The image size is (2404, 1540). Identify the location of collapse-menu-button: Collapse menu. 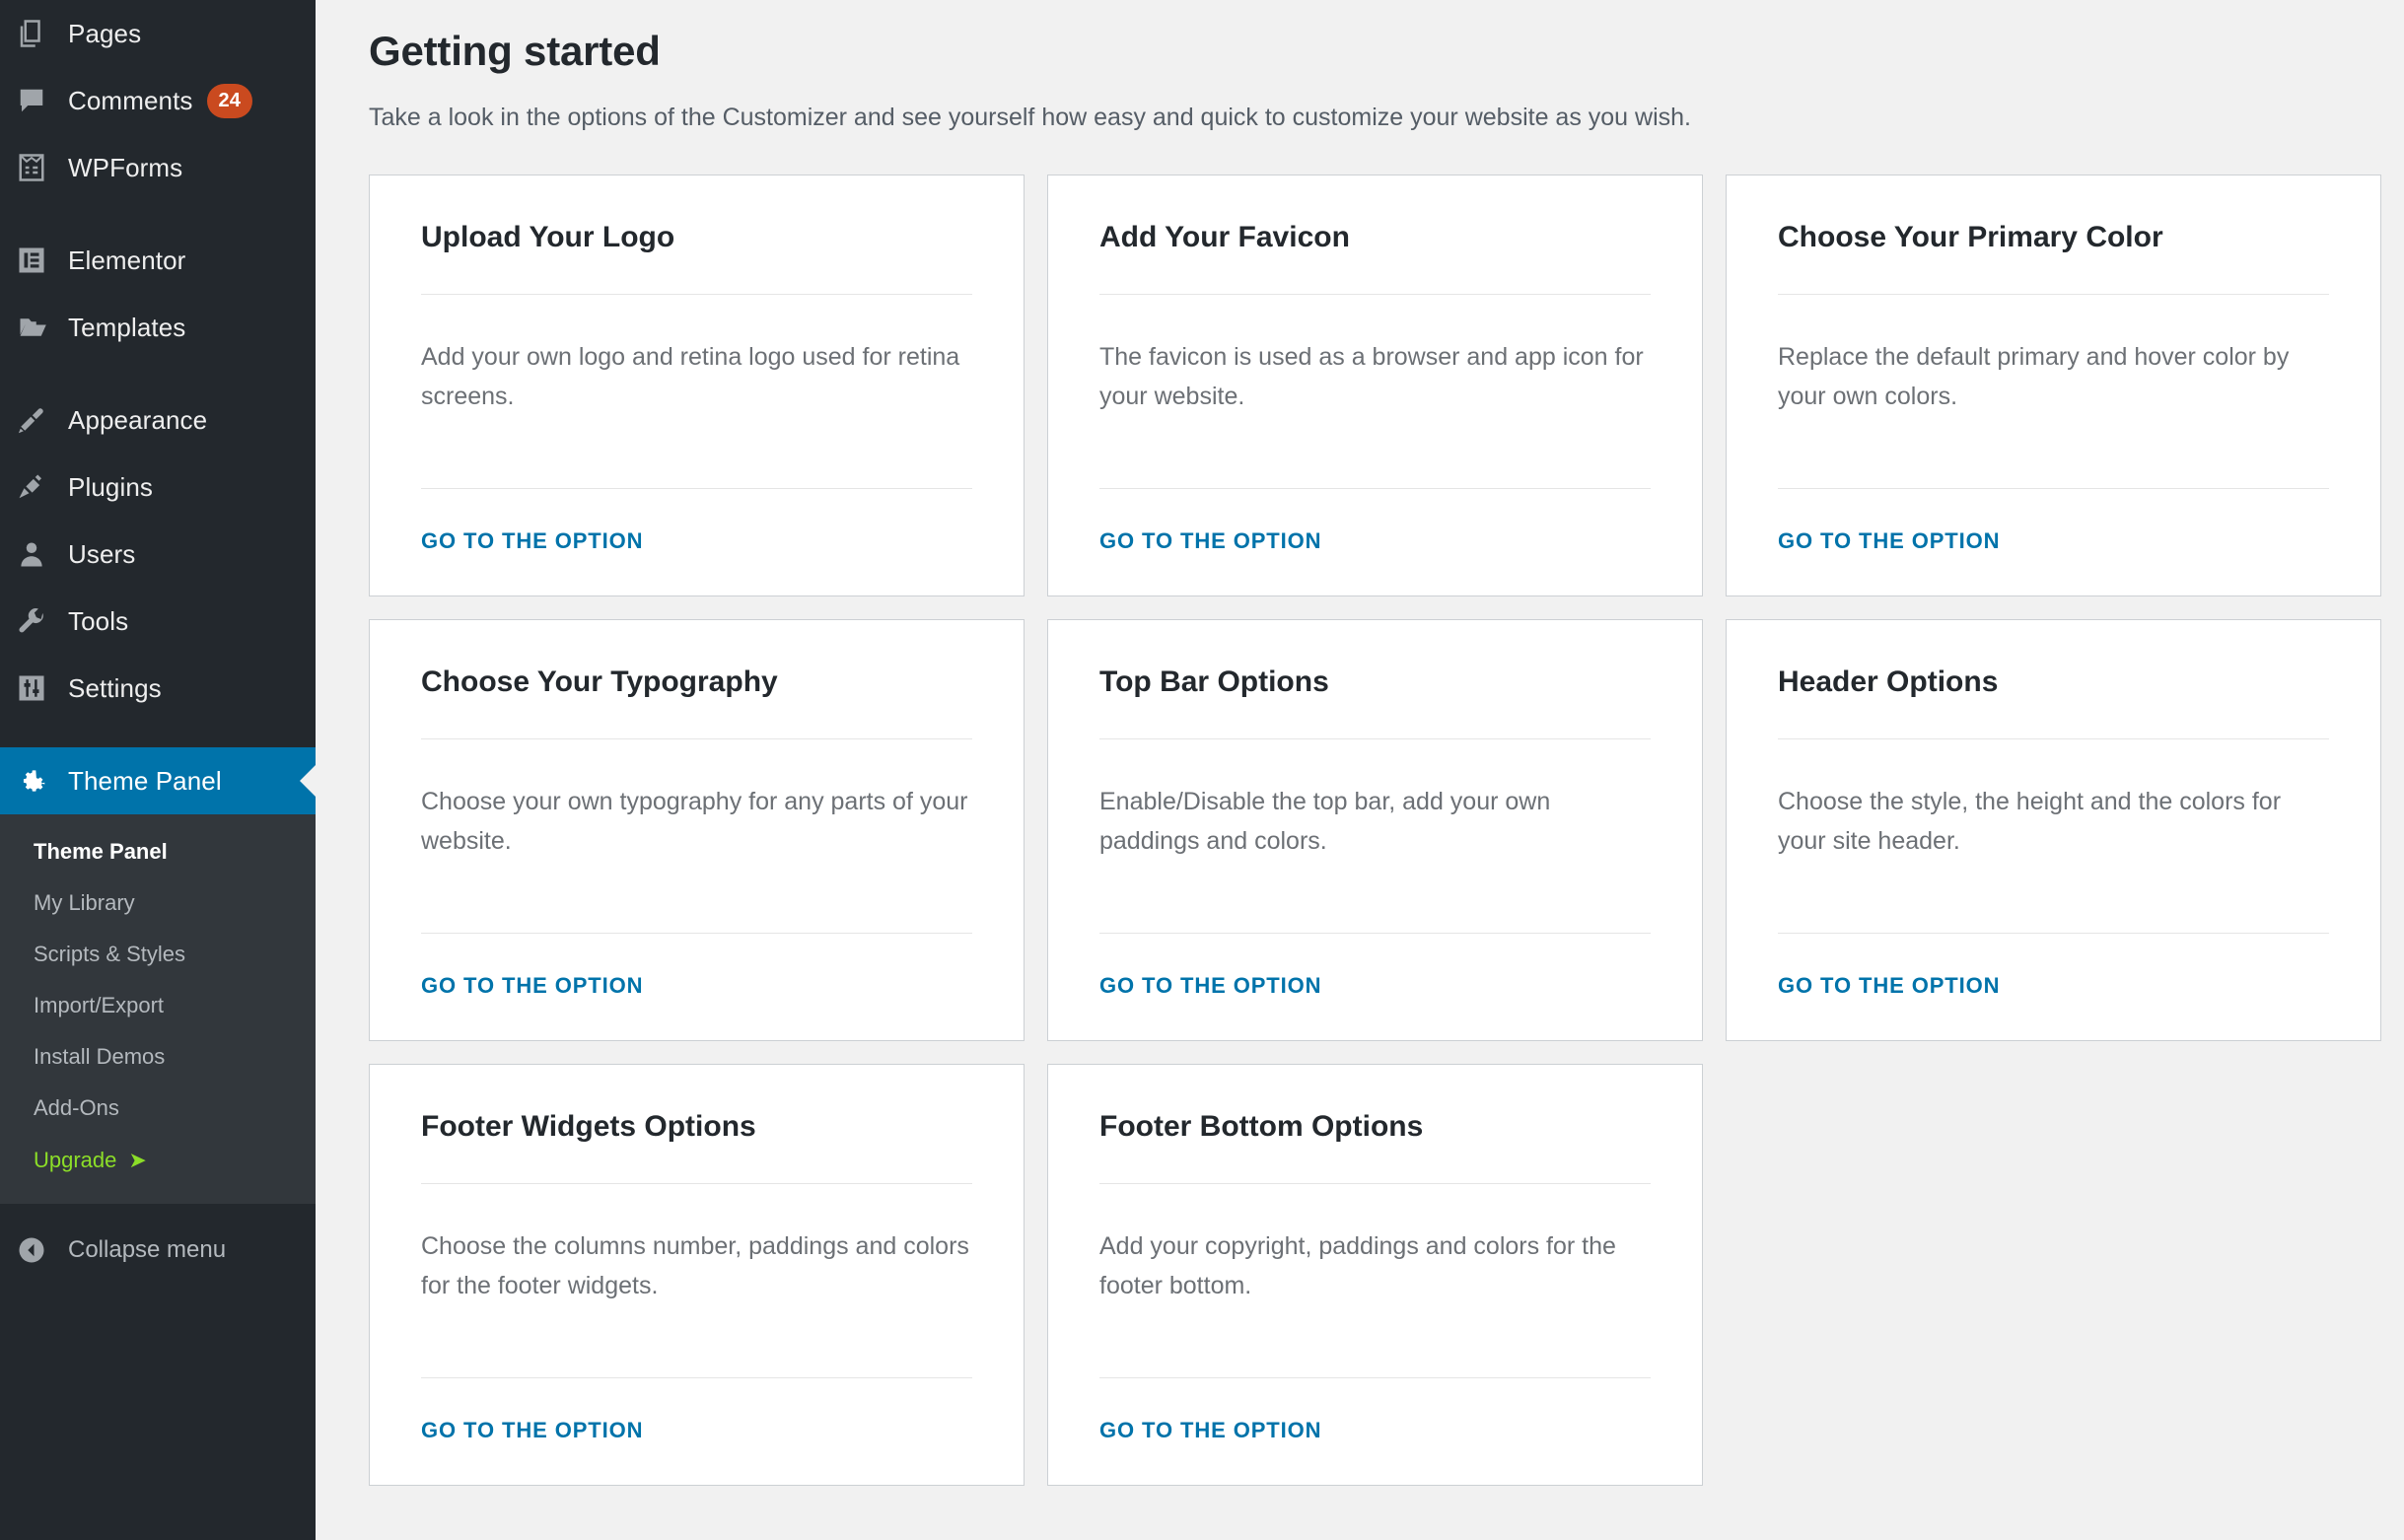
(158, 1250).